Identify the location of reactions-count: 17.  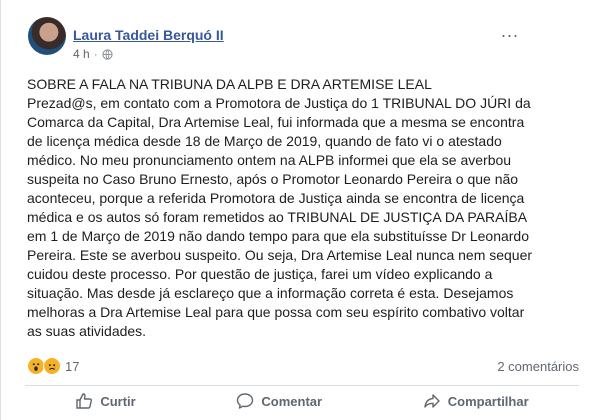
(72, 366).